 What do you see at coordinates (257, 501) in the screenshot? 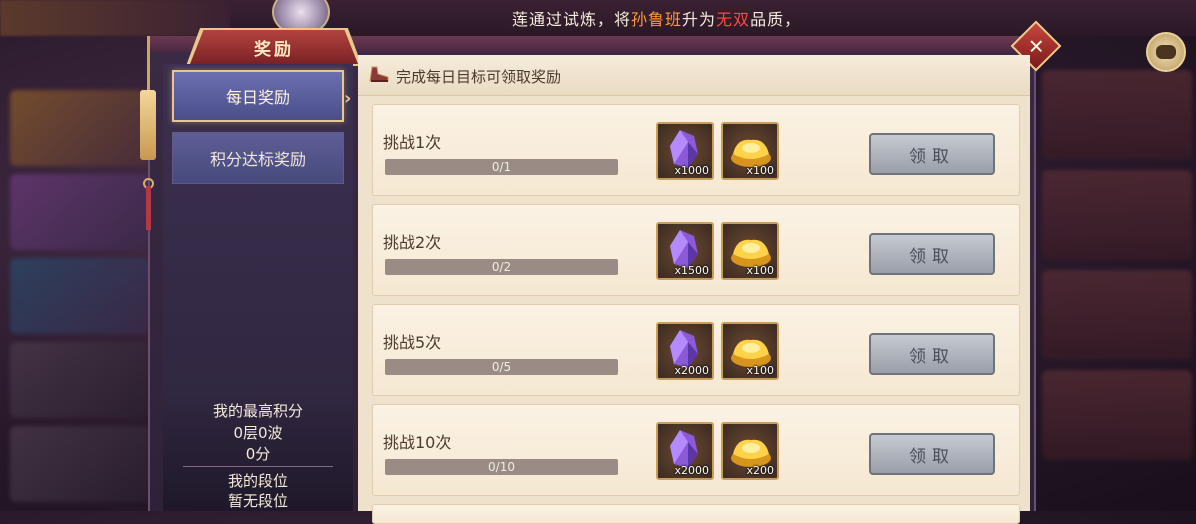
I see `rank-value: 暂无段位` at bounding box center [257, 501].